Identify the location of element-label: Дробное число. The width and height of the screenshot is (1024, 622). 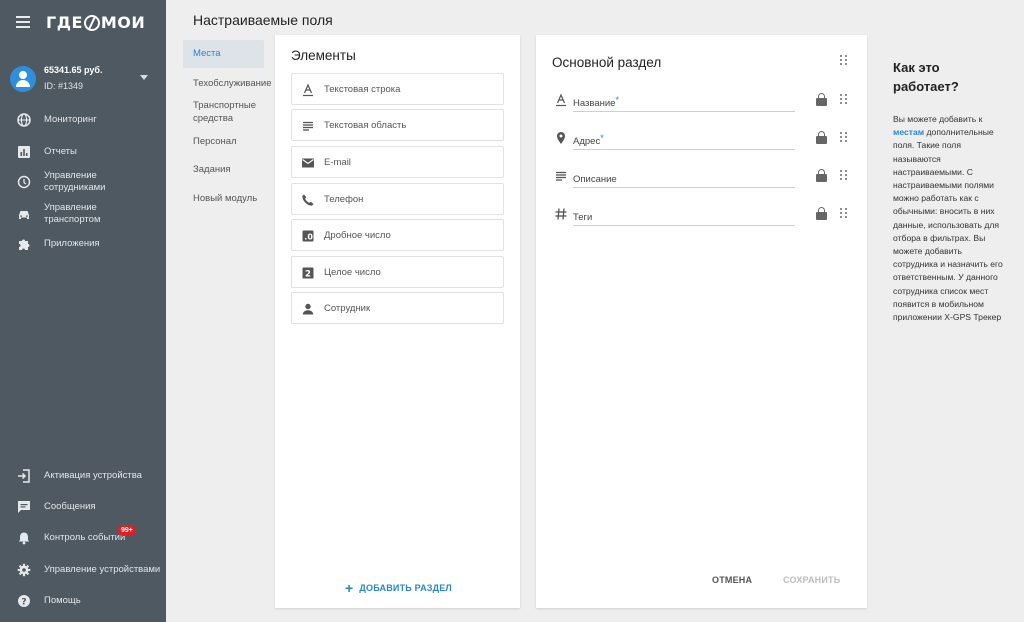
(357, 235).